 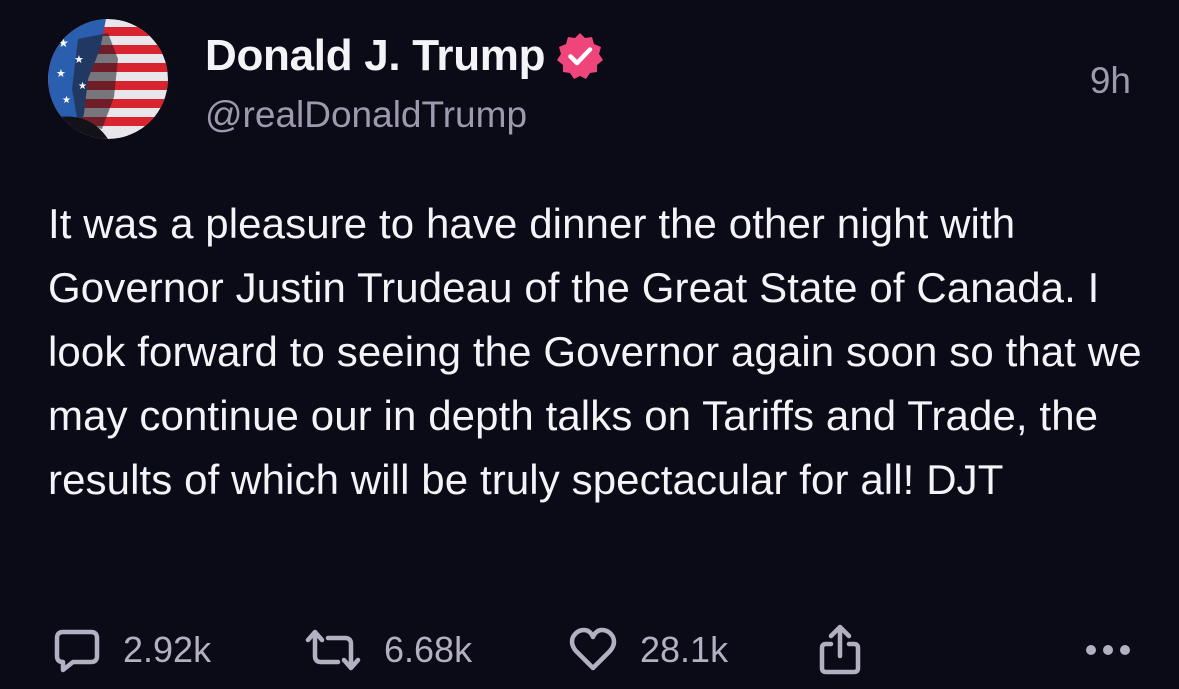 I want to click on like-count: 28.1k, so click(x=684, y=649).